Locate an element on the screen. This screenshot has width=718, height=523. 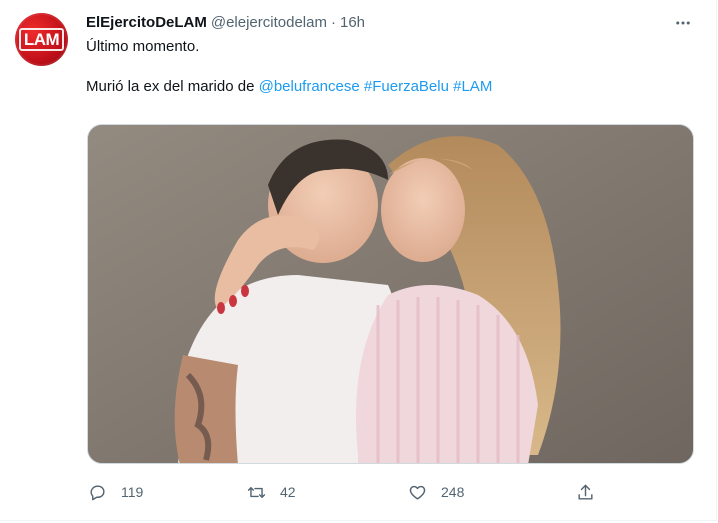
share-icon is located at coordinates (585, 492).